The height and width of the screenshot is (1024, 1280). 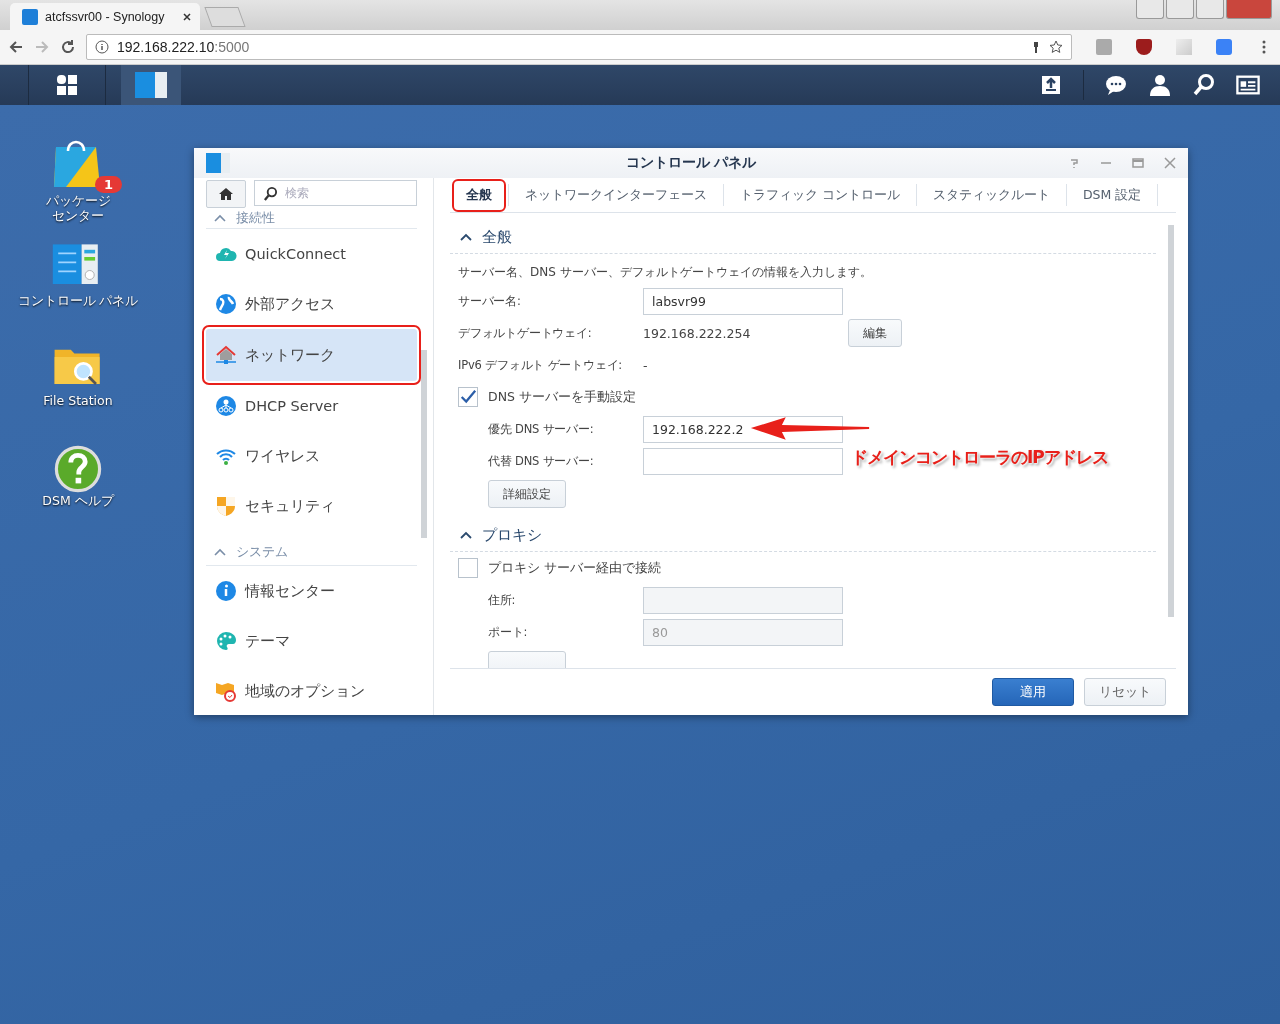 What do you see at coordinates (1170, 163) in the screenshot?
I see `close-icon` at bounding box center [1170, 163].